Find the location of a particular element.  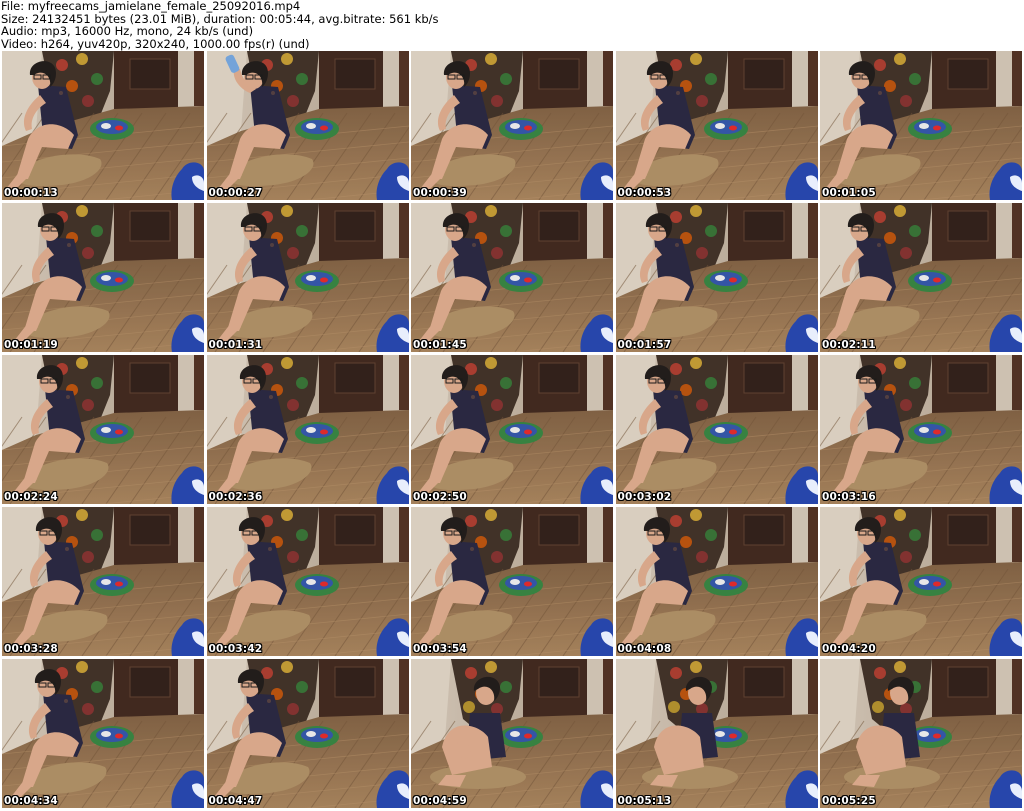

video-thumbnail: 00:02:11 is located at coordinates (921, 277).